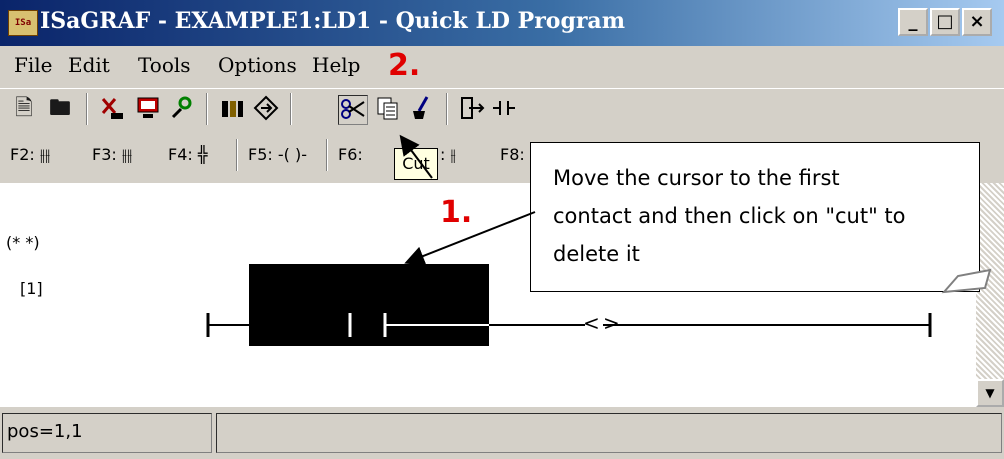  What do you see at coordinates (30, 155) in the screenshot?
I see `f2-contact-key: F2: ⫲⫲` at bounding box center [30, 155].